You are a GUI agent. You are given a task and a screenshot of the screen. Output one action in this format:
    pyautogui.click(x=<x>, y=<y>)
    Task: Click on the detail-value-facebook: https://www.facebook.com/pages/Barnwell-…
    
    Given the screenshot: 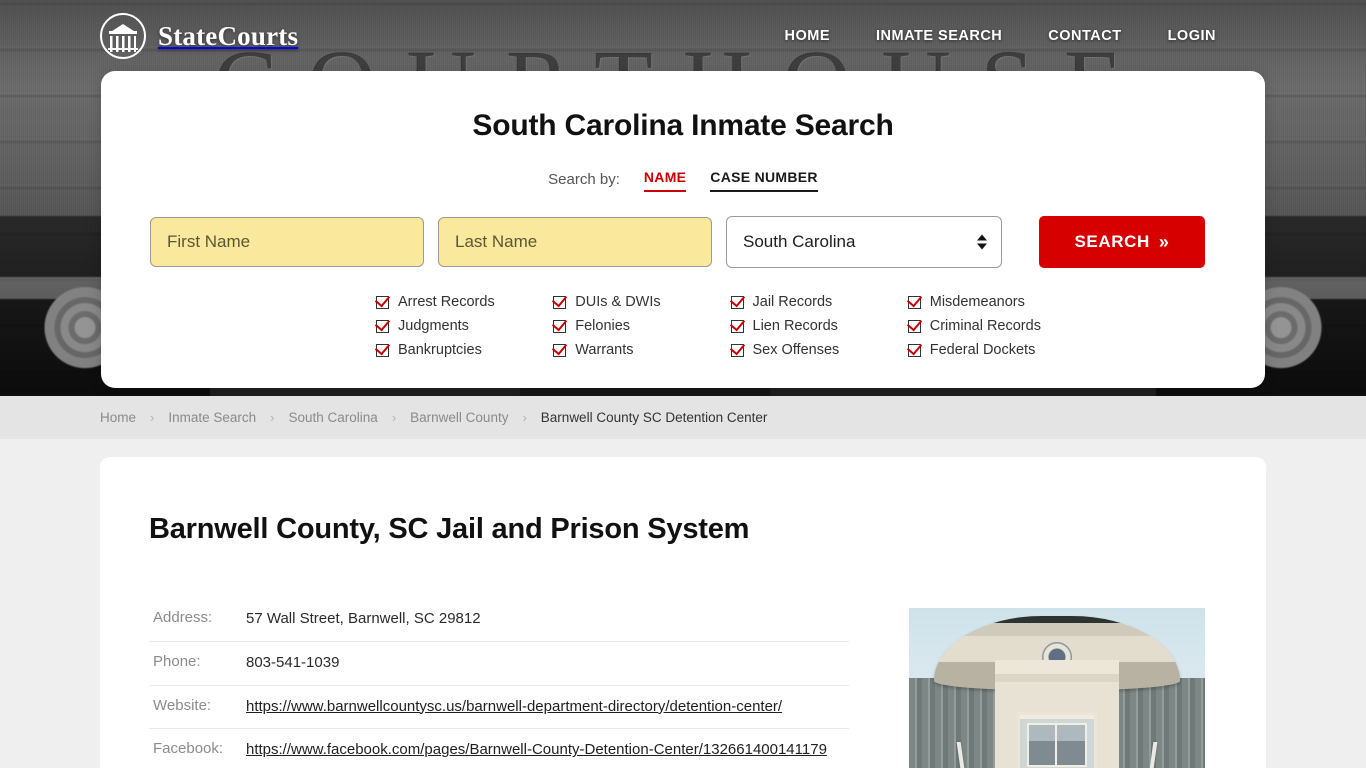 What is the action you would take?
    pyautogui.click(x=536, y=750)
    